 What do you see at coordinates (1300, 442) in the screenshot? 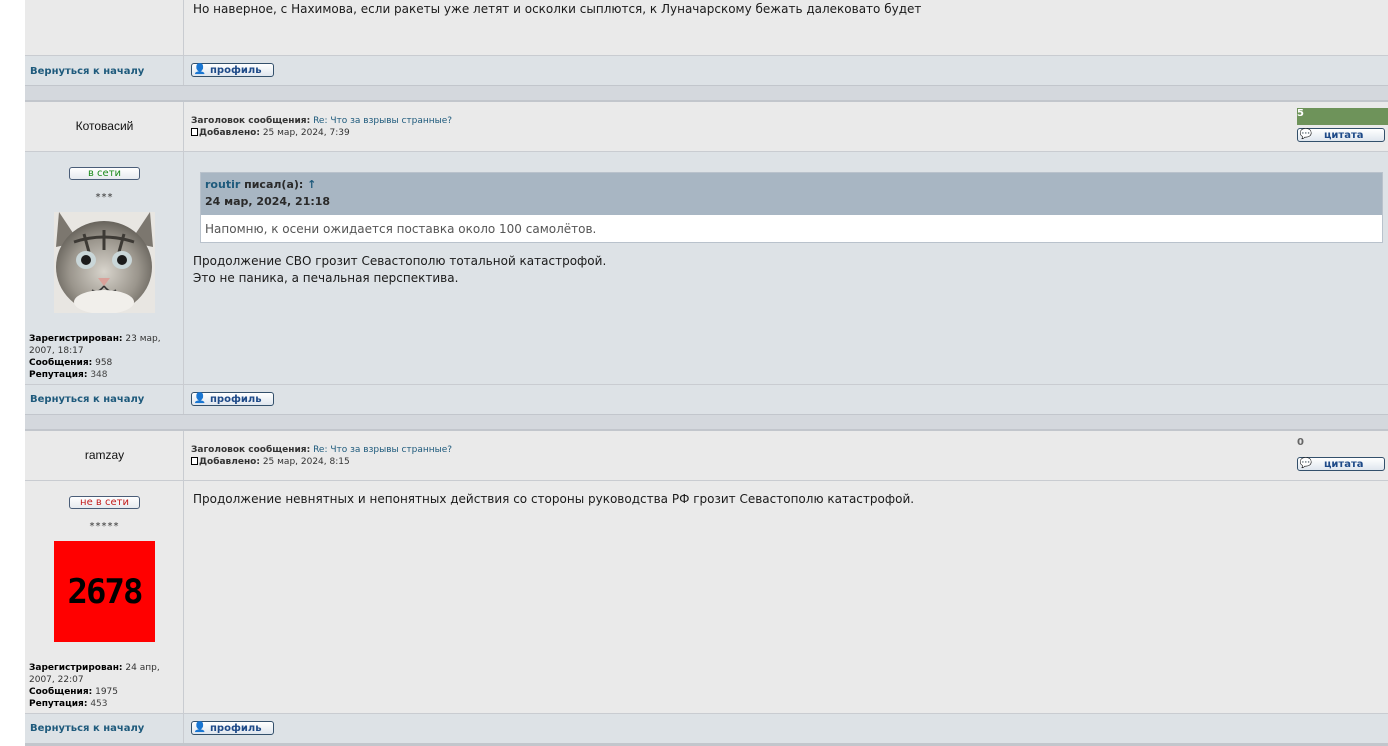
I see `post-rating-value: 0` at bounding box center [1300, 442].